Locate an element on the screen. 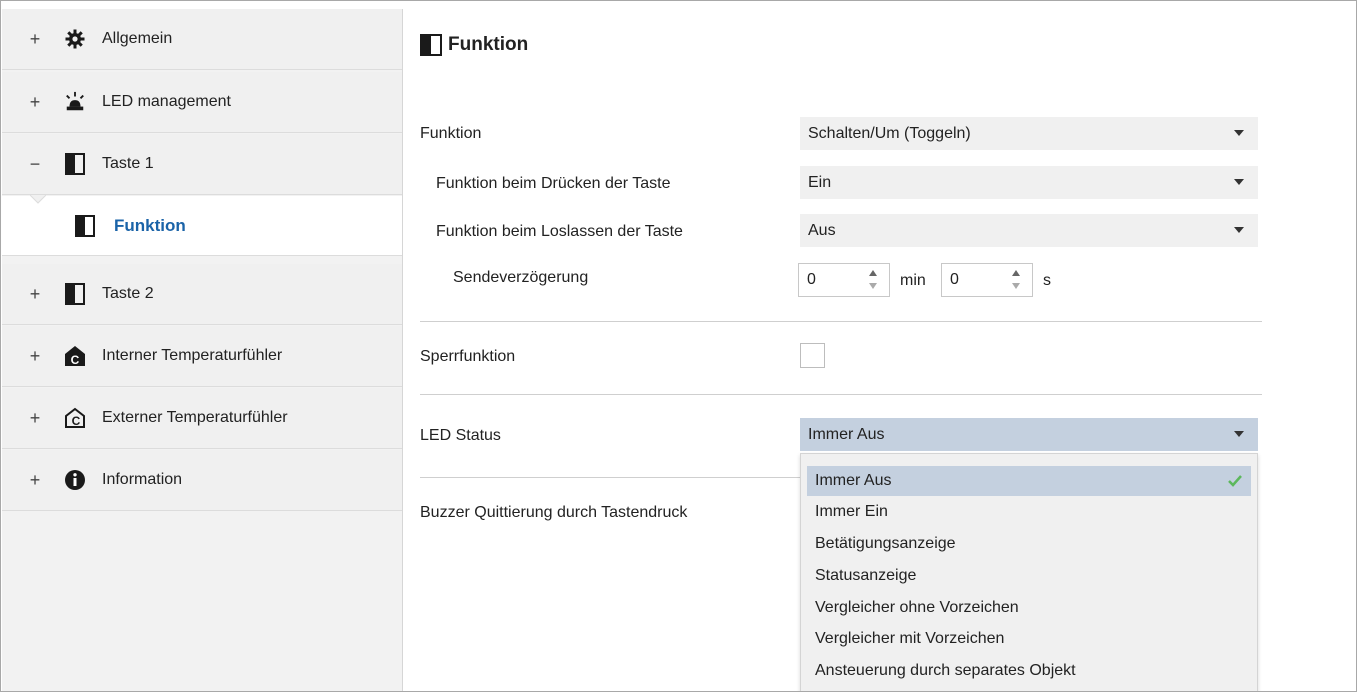 This screenshot has width=1357, height=692. page-title-text: Funktion is located at coordinates (488, 44).